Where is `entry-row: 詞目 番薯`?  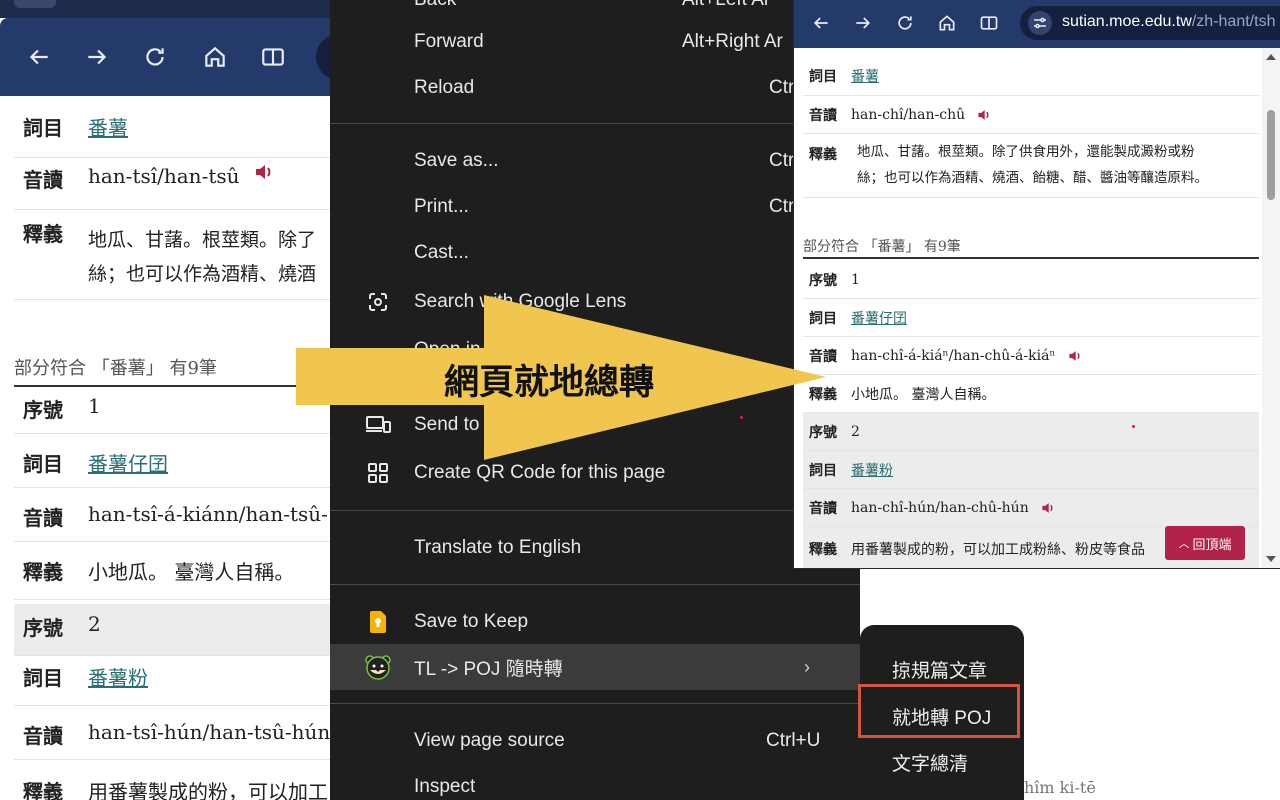 entry-row: 詞目 番薯 is located at coordinates (1031, 76).